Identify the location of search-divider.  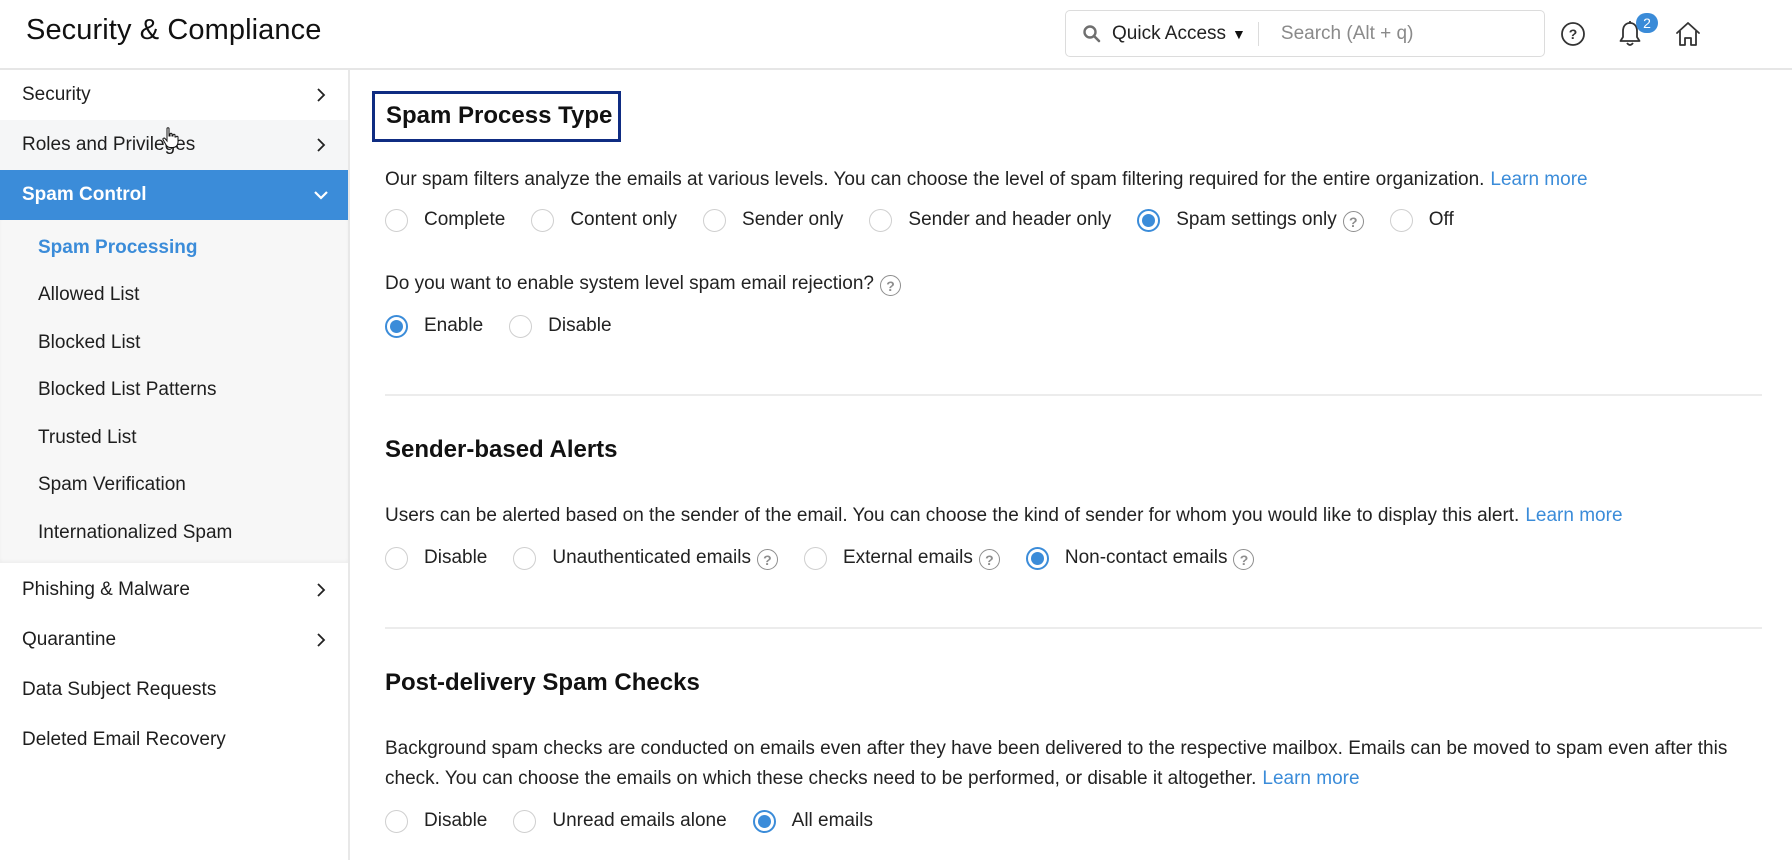
(1258, 33).